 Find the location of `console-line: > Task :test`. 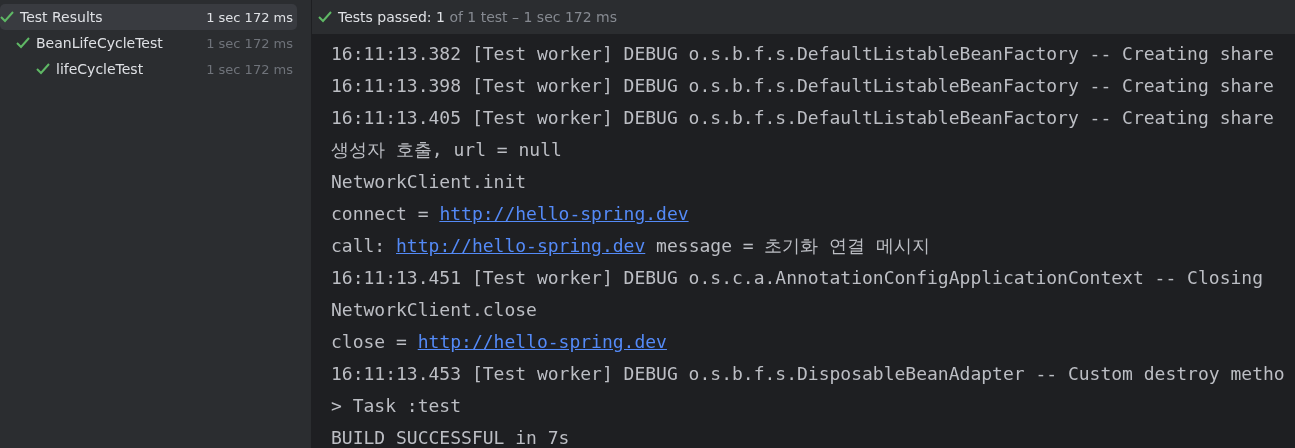

console-line: > Task :test is located at coordinates (396, 405).